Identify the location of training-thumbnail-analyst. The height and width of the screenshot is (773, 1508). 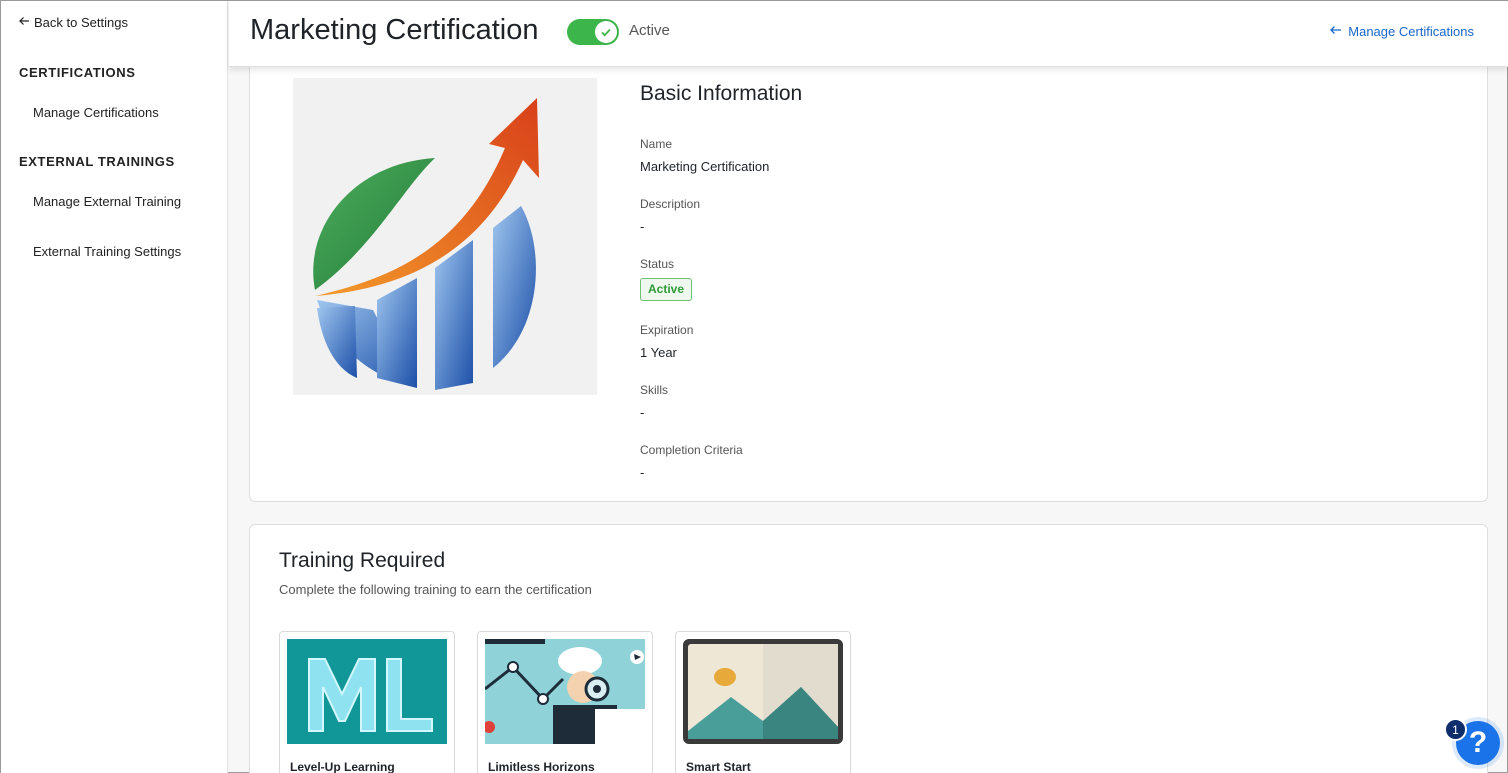
(565, 691).